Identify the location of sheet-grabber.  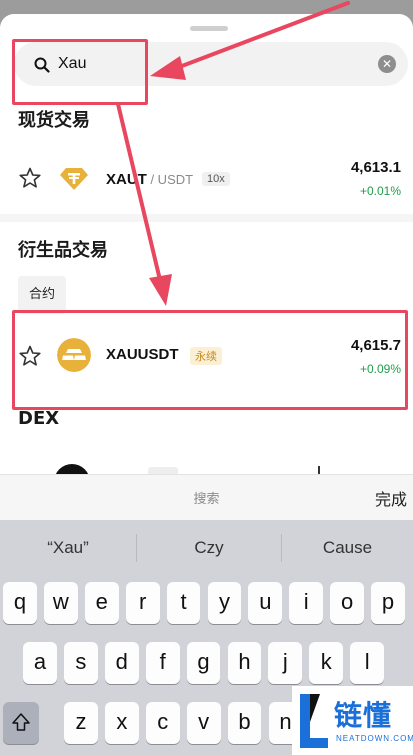
(209, 28).